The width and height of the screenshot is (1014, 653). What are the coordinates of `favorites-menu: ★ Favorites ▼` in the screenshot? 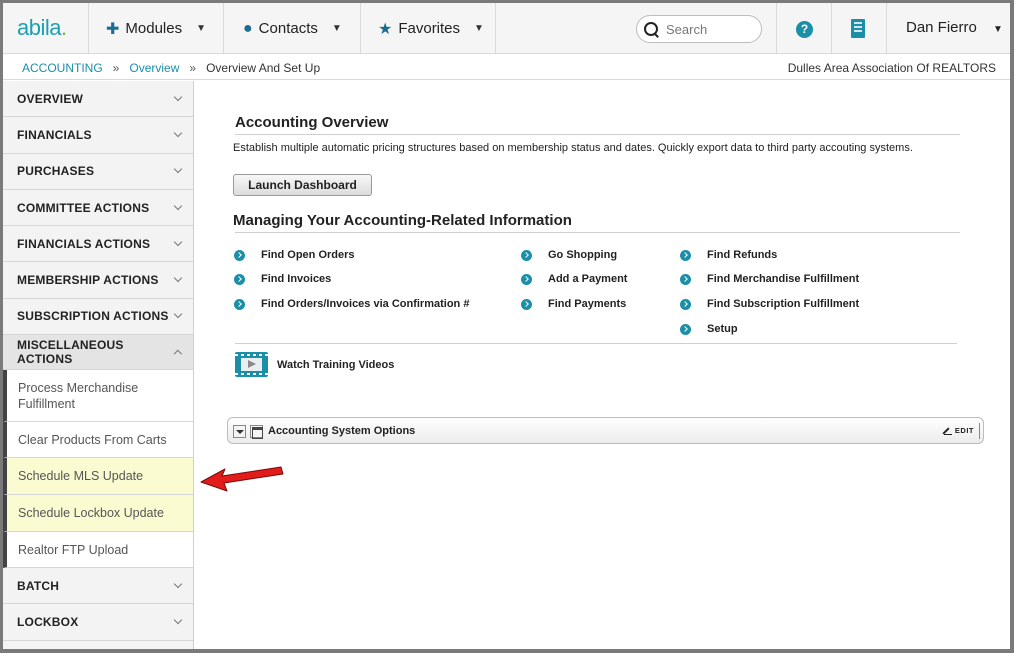 It's located at (431, 28).